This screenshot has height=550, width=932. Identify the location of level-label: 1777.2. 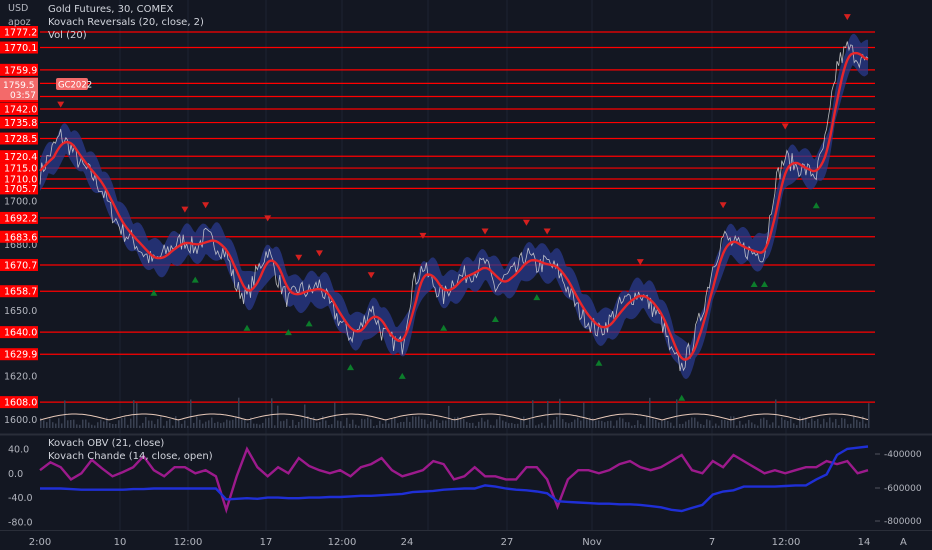
(20, 33).